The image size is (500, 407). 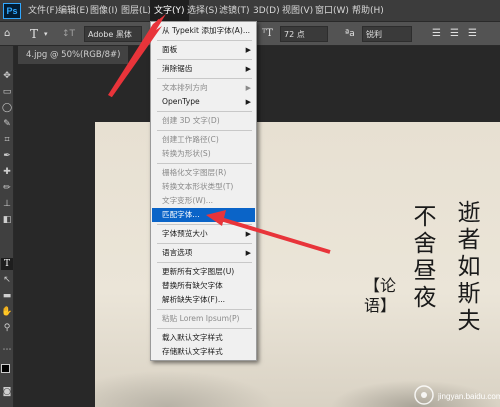 I want to click on photoshop-logo: Ps, so click(x=12, y=11).